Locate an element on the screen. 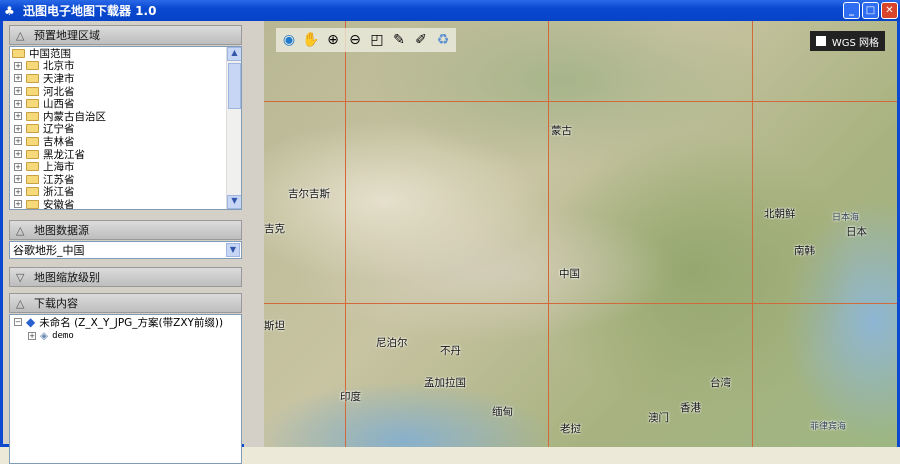 This screenshot has width=900, height=464. section-title: 下载内容 is located at coordinates (56, 303).